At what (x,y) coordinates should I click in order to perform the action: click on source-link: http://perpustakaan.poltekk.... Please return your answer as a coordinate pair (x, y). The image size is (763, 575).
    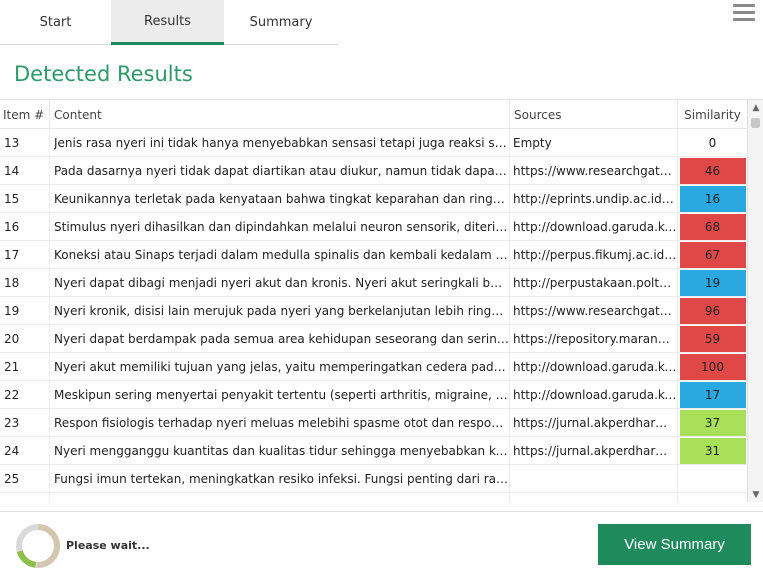
    Looking at the image, I should click on (595, 283).